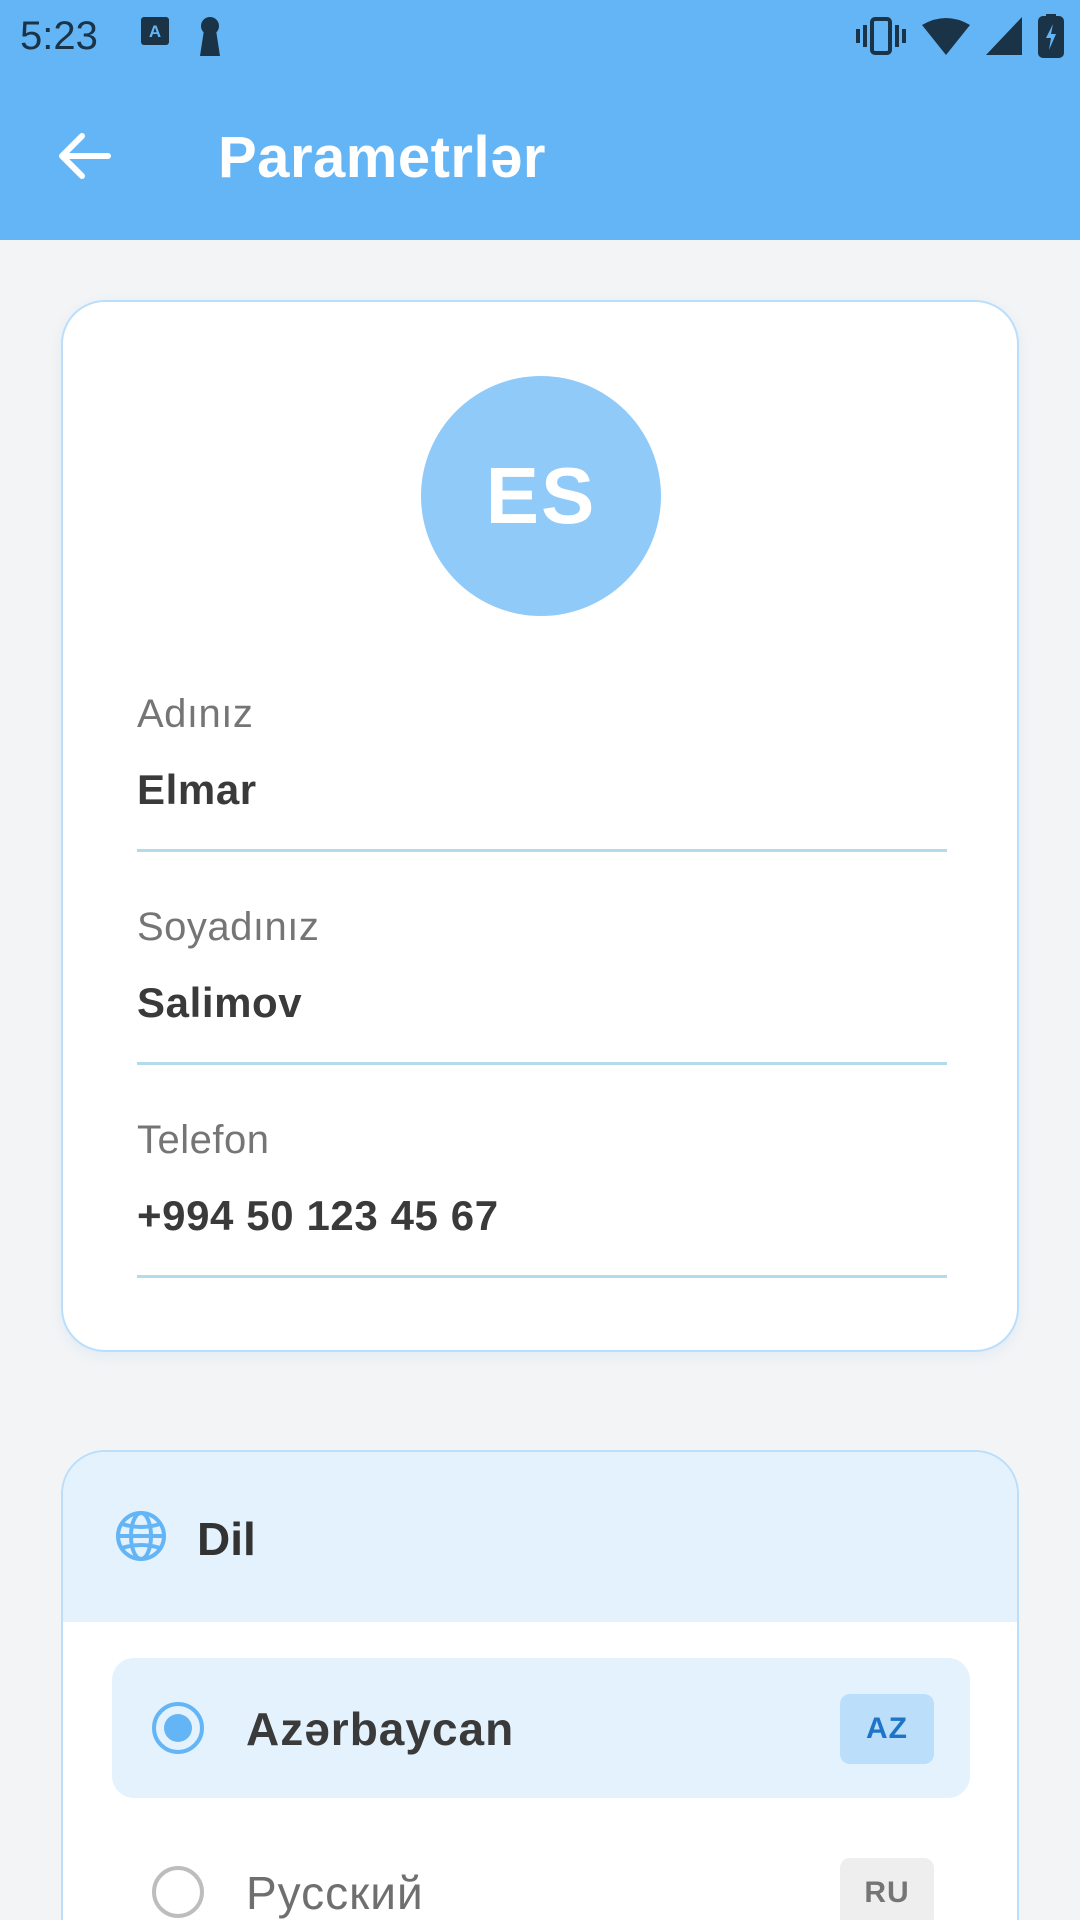 Image resolution: width=1080 pixels, height=1920 pixels. I want to click on last-name-input, so click(542, 1003).